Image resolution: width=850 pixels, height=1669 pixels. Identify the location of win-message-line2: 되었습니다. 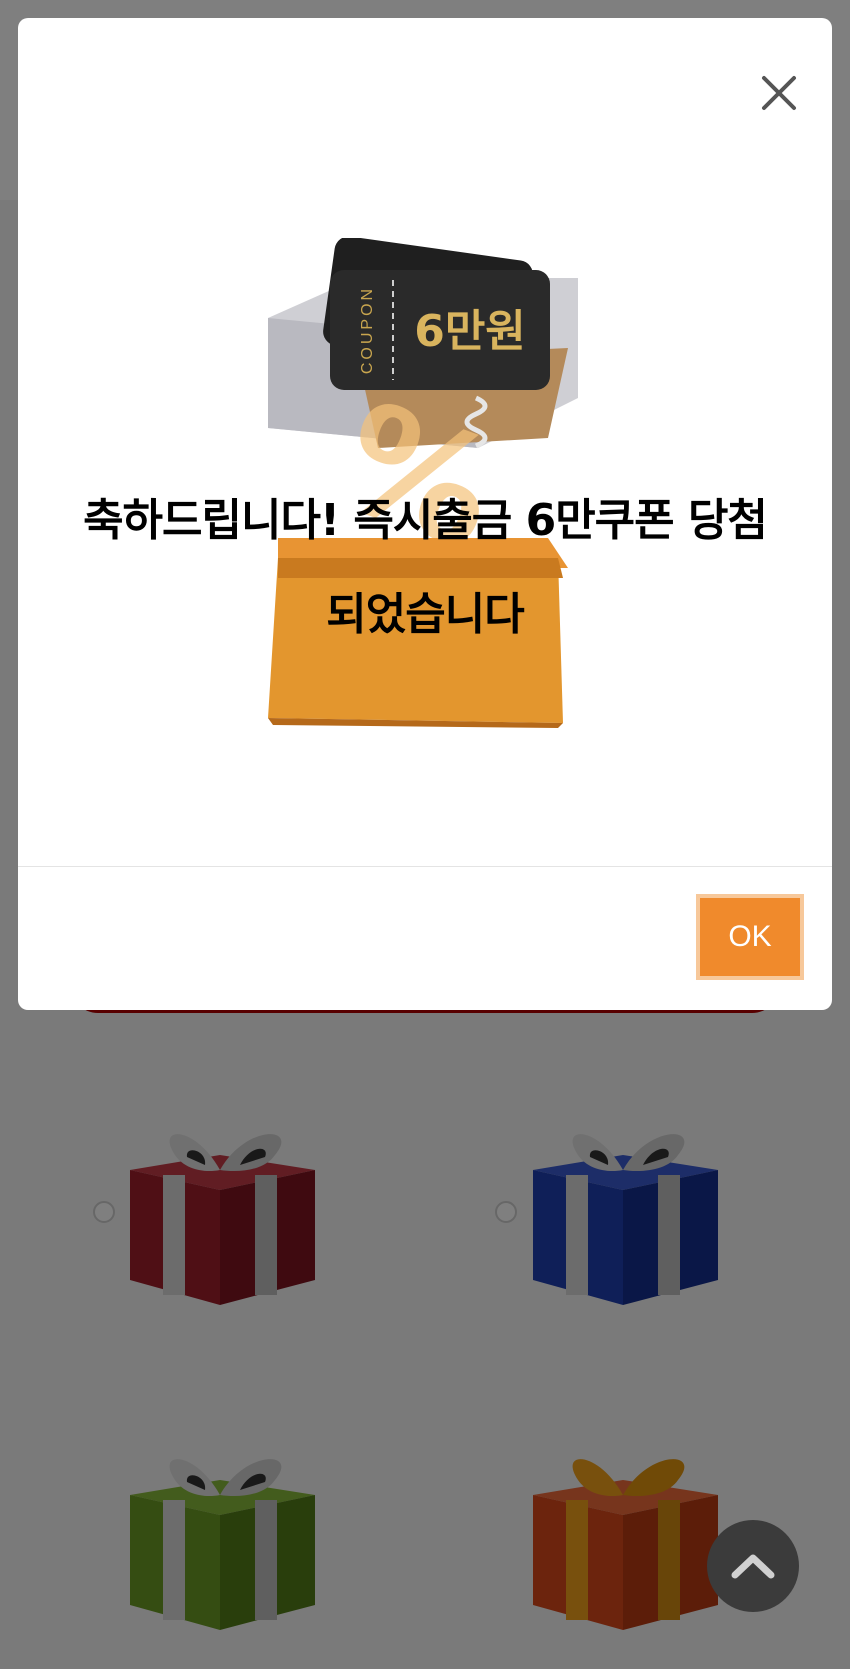
(425, 614).